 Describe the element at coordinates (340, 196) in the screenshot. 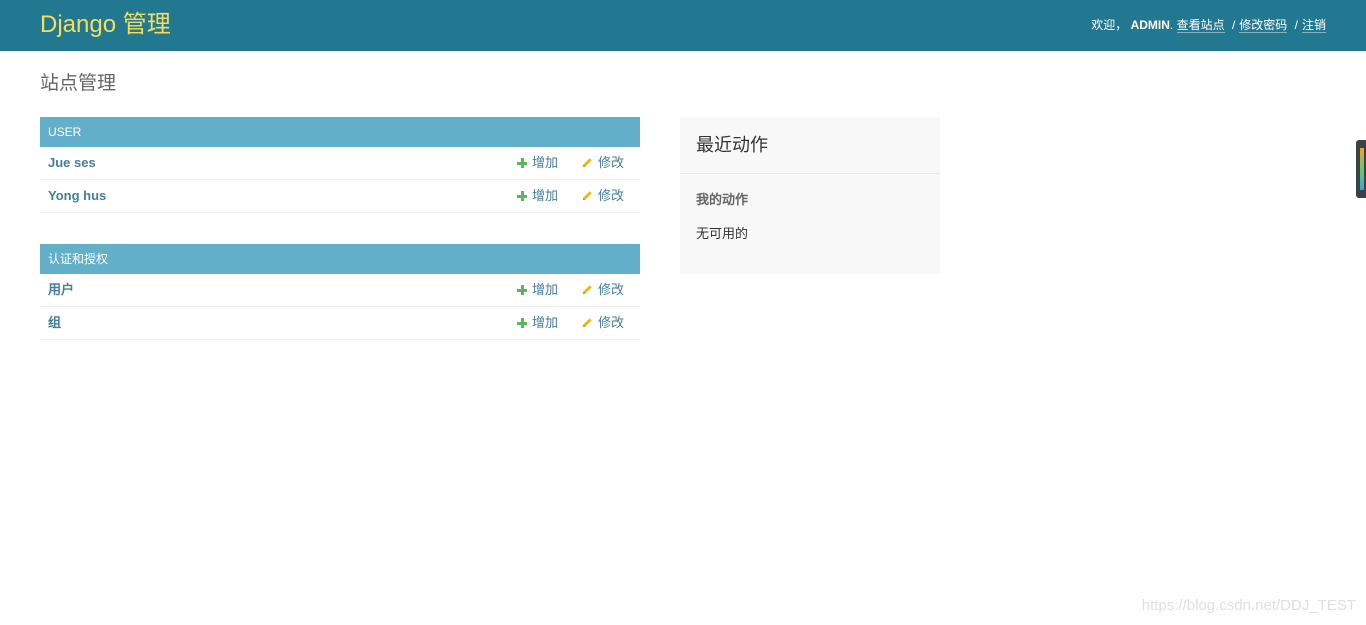

I see `model-row: Yong hus 增加 修改` at that location.